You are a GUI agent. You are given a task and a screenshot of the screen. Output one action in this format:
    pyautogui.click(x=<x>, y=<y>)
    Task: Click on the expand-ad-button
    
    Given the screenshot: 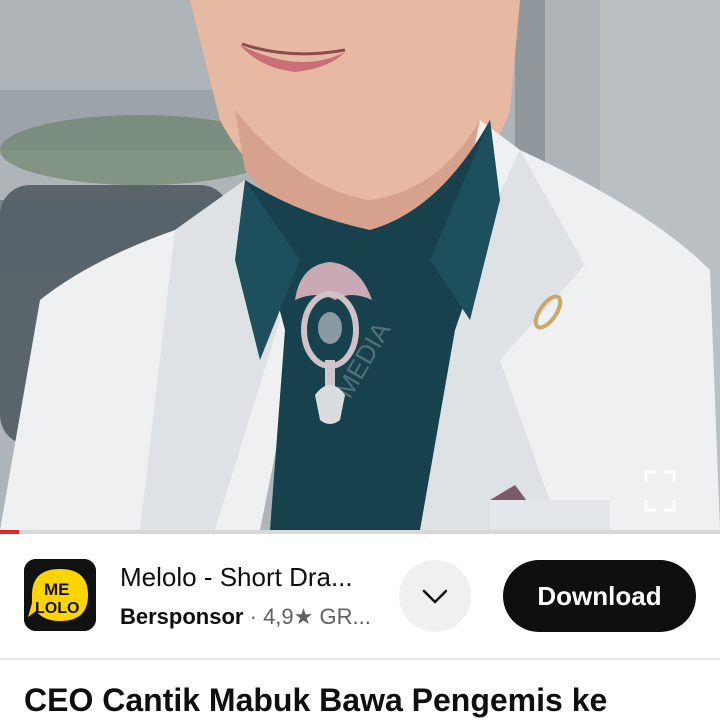 What is the action you would take?
    pyautogui.click(x=435, y=596)
    